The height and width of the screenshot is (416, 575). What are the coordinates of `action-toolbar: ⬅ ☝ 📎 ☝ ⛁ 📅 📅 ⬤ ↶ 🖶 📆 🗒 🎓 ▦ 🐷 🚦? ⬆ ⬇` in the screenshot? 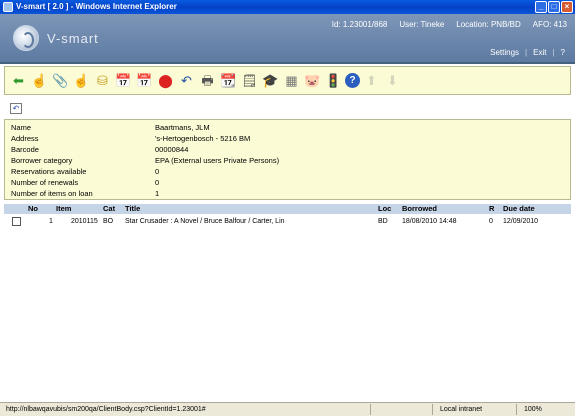 It's located at (287, 80).